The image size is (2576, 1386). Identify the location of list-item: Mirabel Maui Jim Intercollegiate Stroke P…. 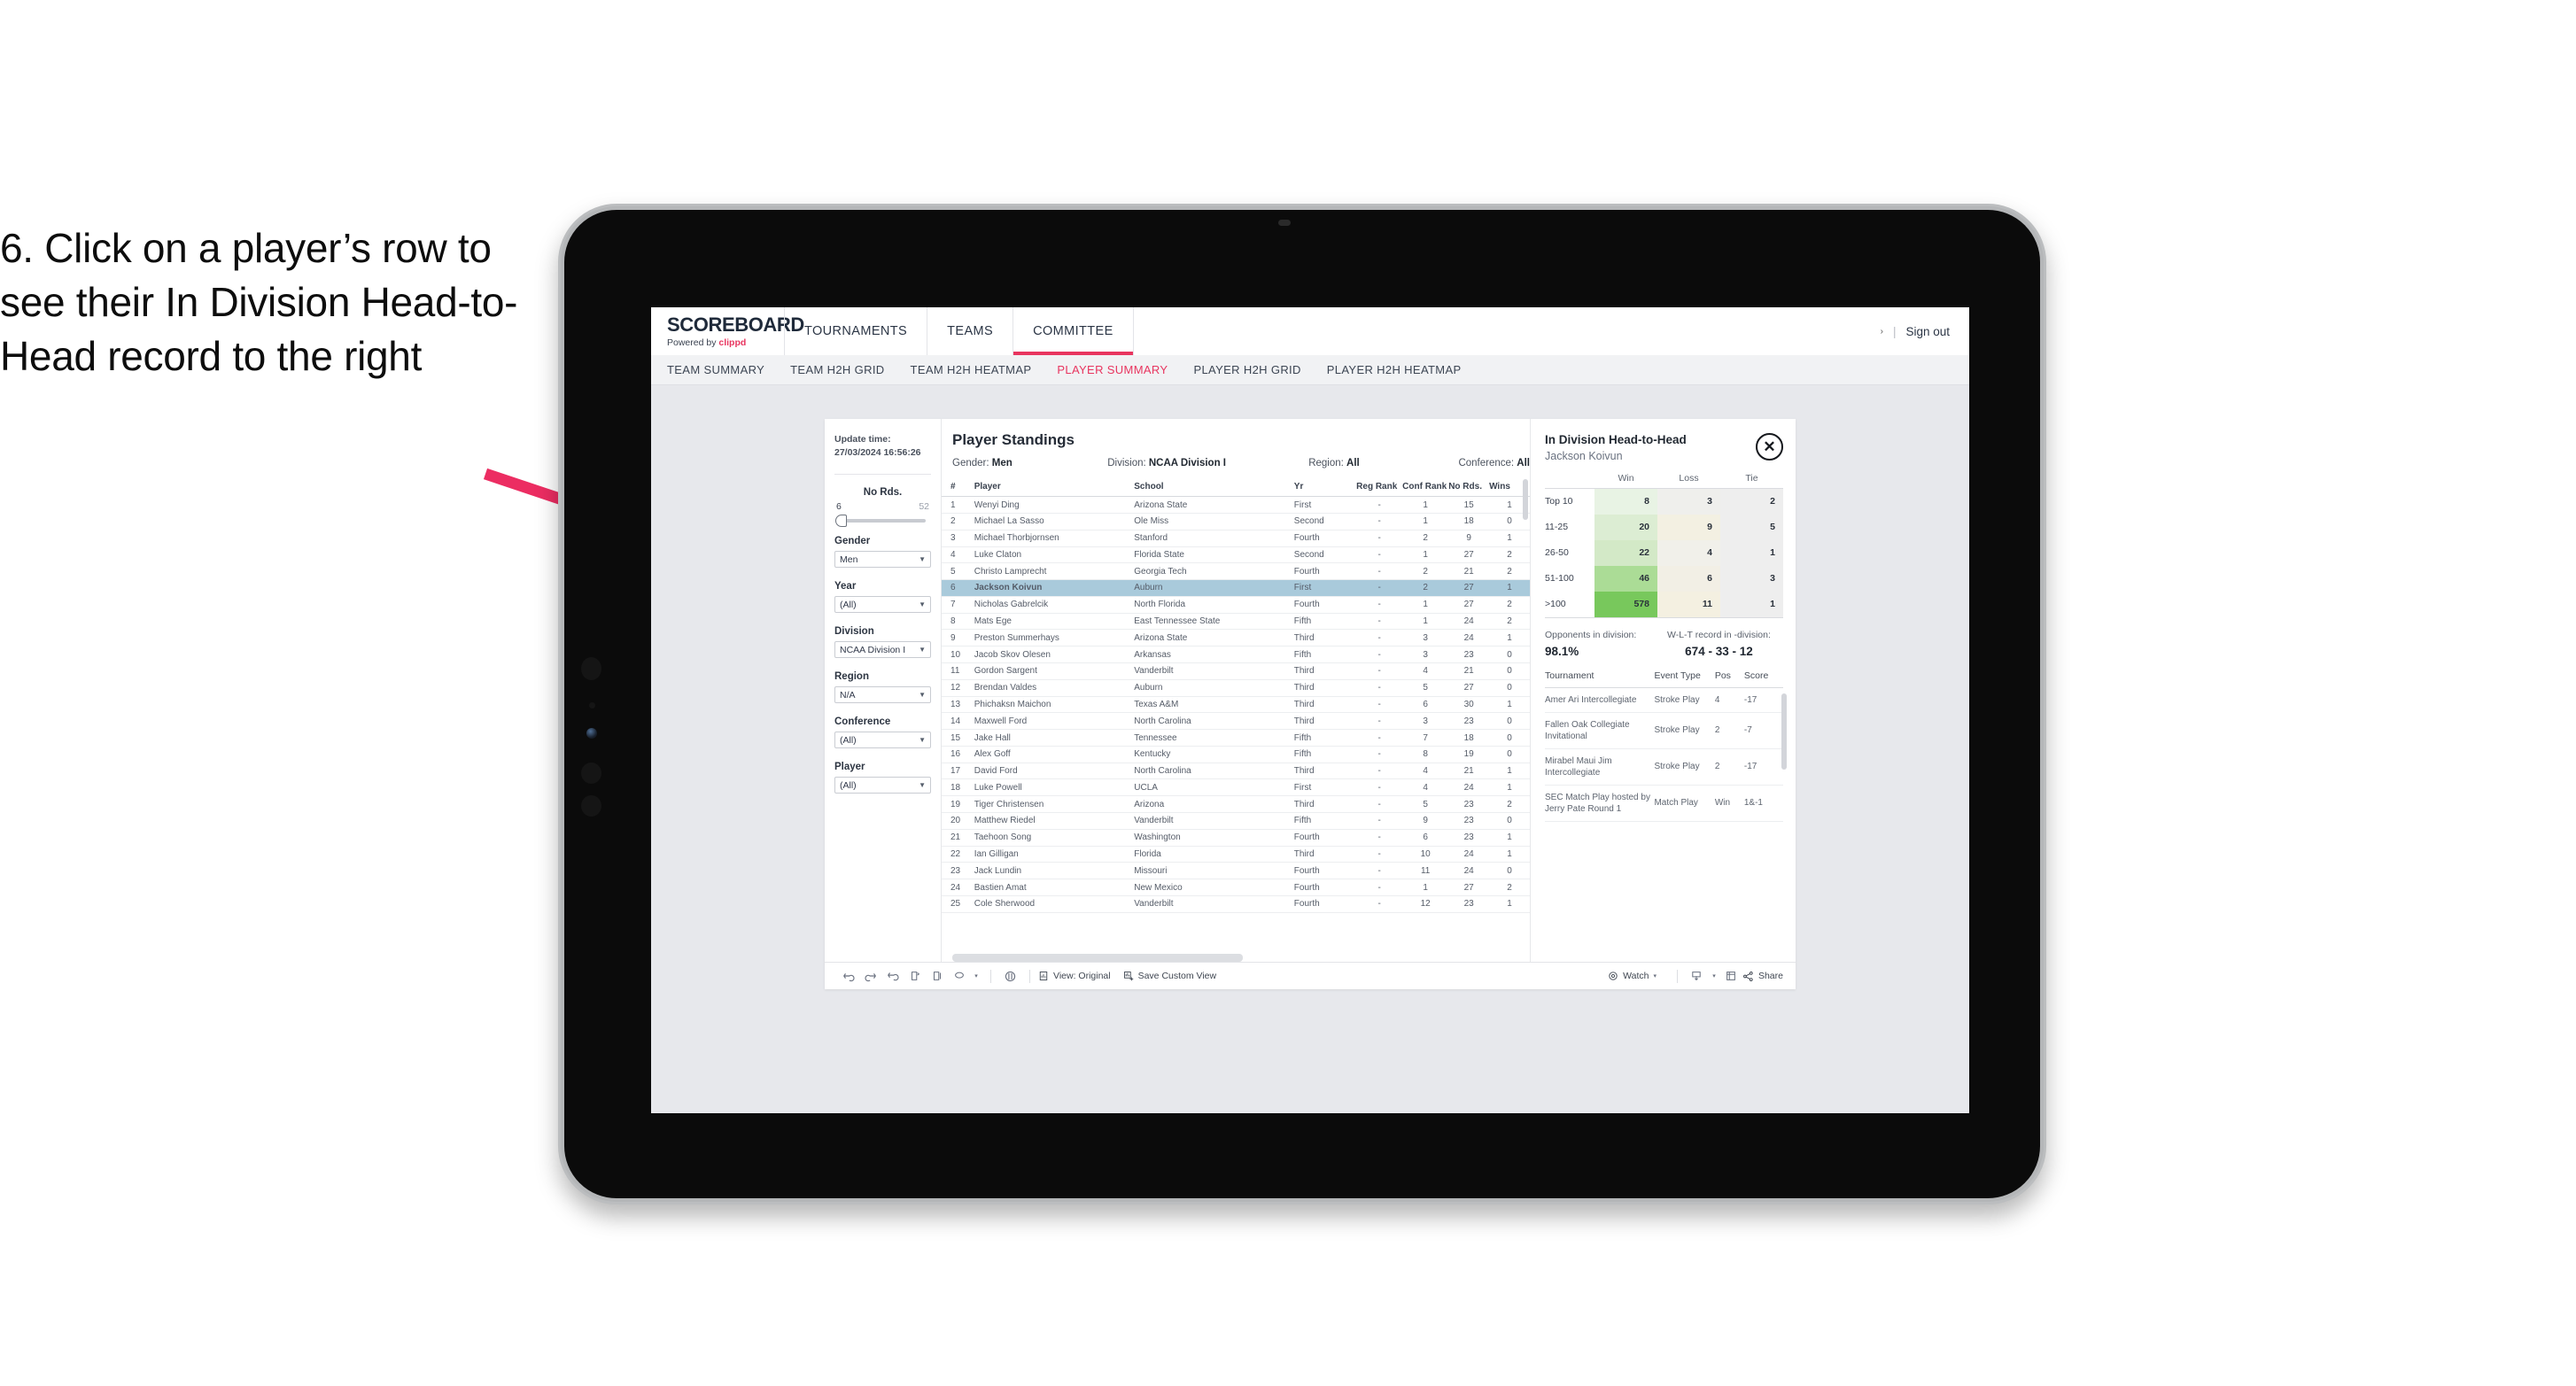
(1664, 767).